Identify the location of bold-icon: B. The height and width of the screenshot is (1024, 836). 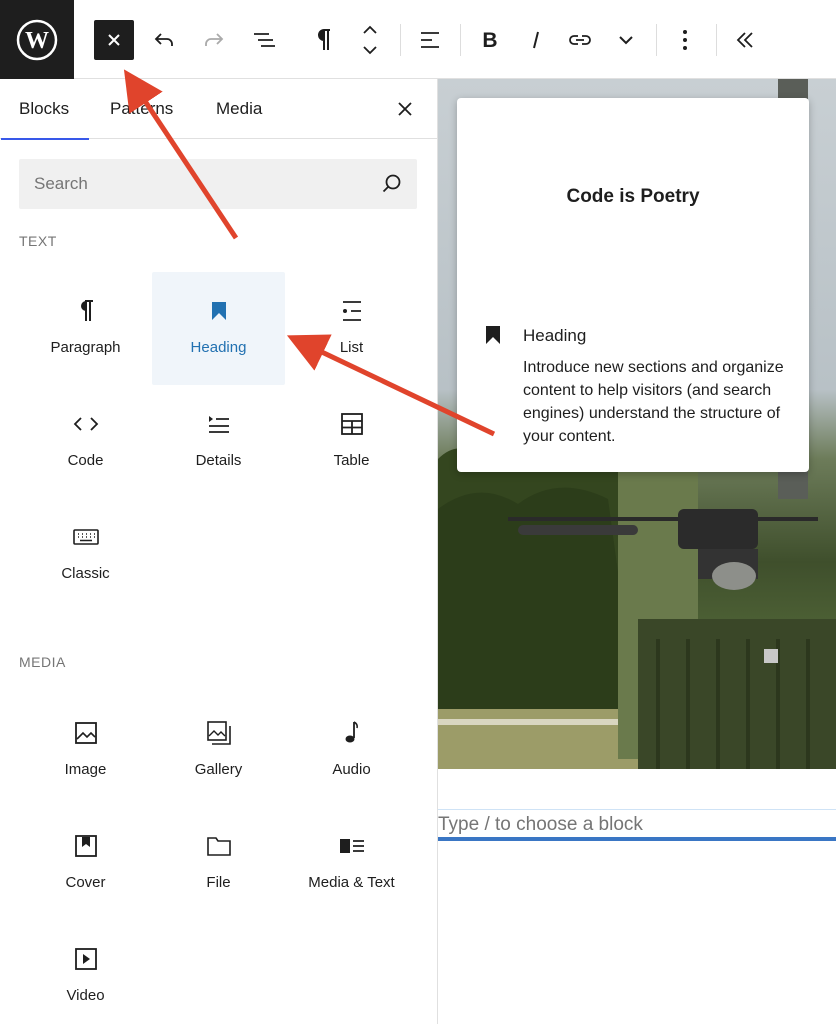
(489, 40).